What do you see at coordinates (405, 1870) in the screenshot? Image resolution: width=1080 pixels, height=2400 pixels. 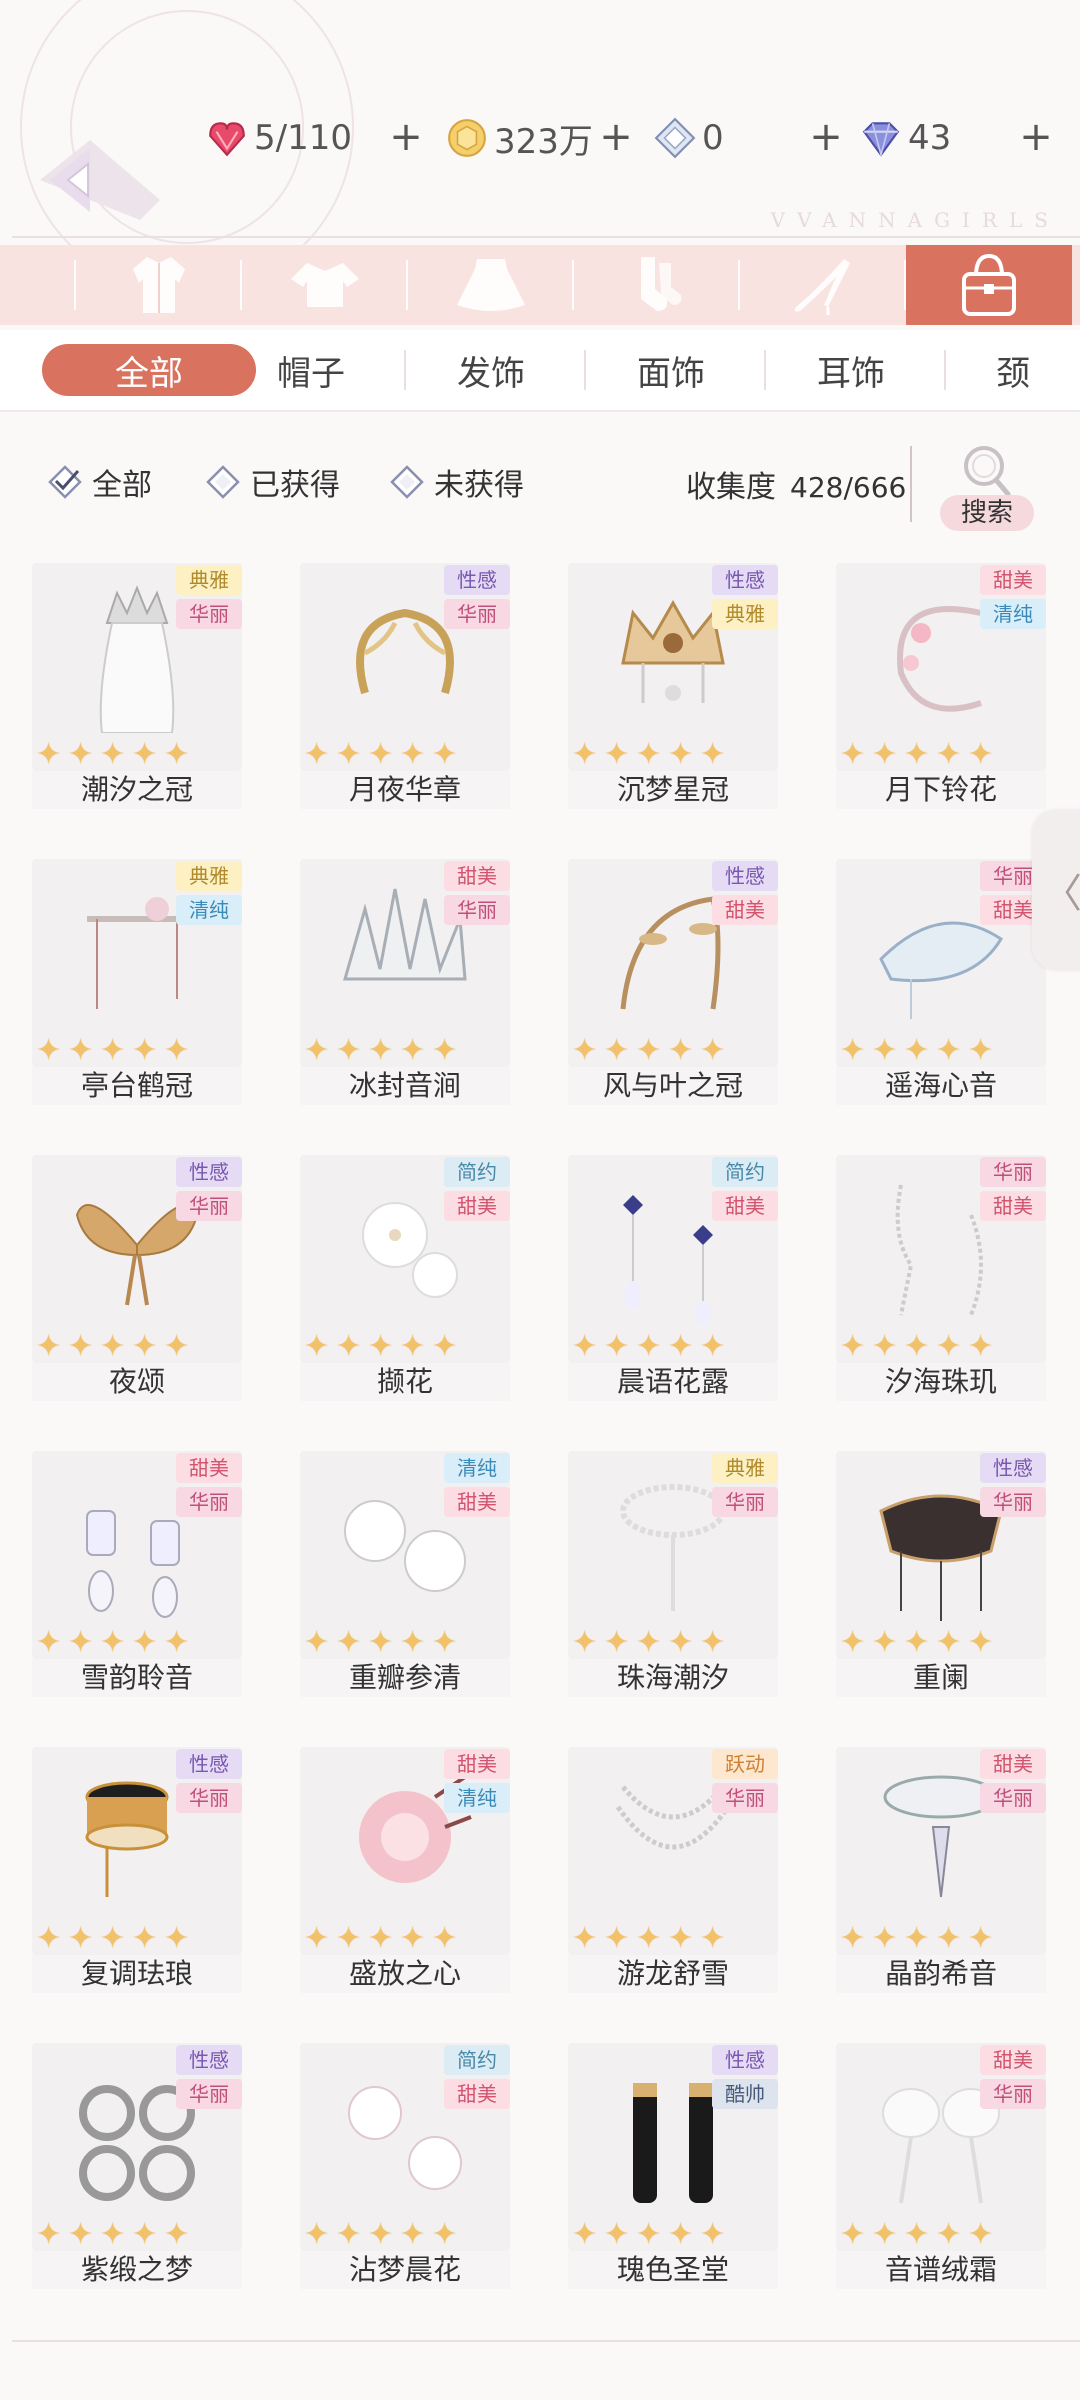 I see `item-card: 甜美 清纯 ✦ ✦ ✦ ✦ ✦ 盛放之心` at bounding box center [405, 1870].